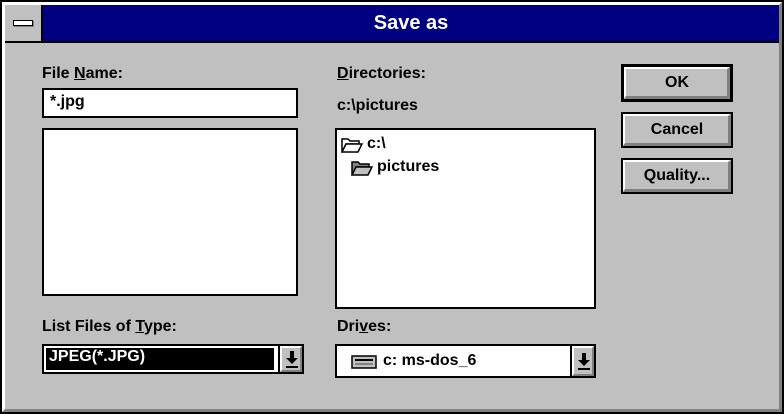  I want to click on hard-drive-icon, so click(364, 362).